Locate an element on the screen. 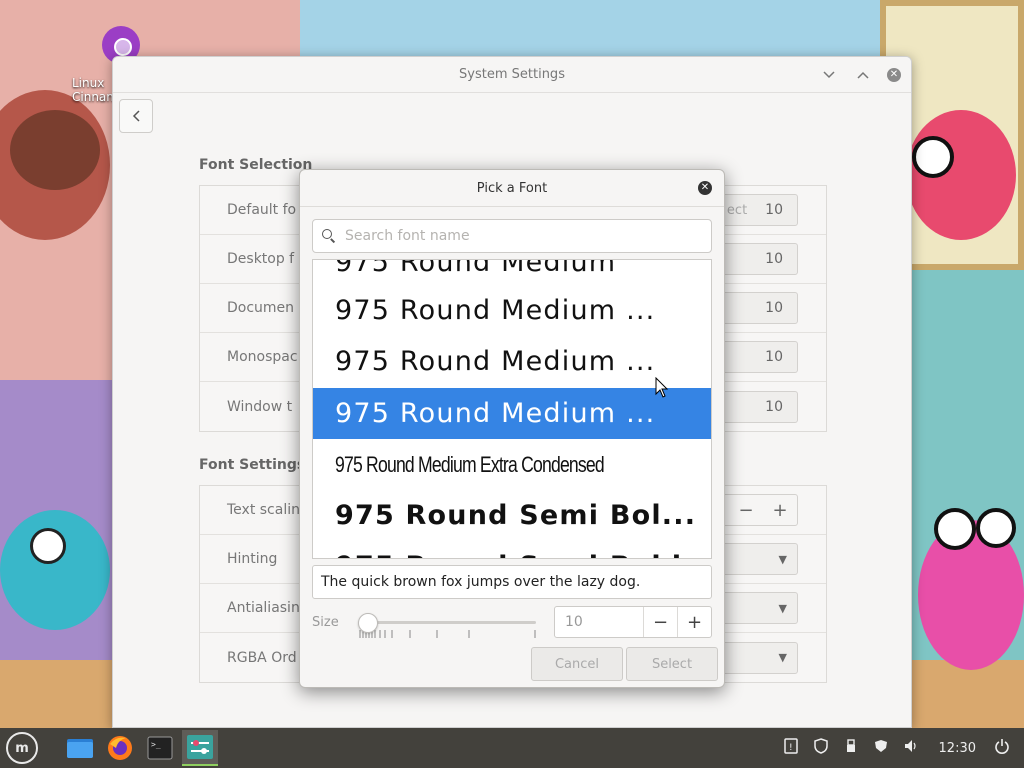 The image size is (1024, 768). size-label: Size is located at coordinates (325, 622).